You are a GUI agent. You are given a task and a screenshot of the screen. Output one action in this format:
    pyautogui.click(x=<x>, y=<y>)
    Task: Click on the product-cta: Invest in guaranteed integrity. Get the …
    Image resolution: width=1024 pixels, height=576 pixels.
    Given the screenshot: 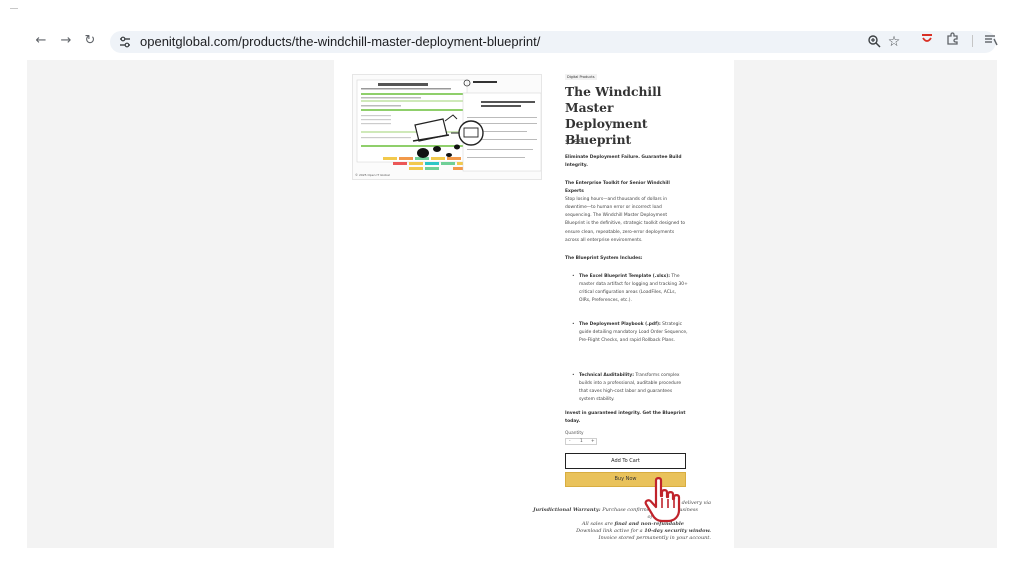 What is the action you would take?
    pyautogui.click(x=625, y=418)
    